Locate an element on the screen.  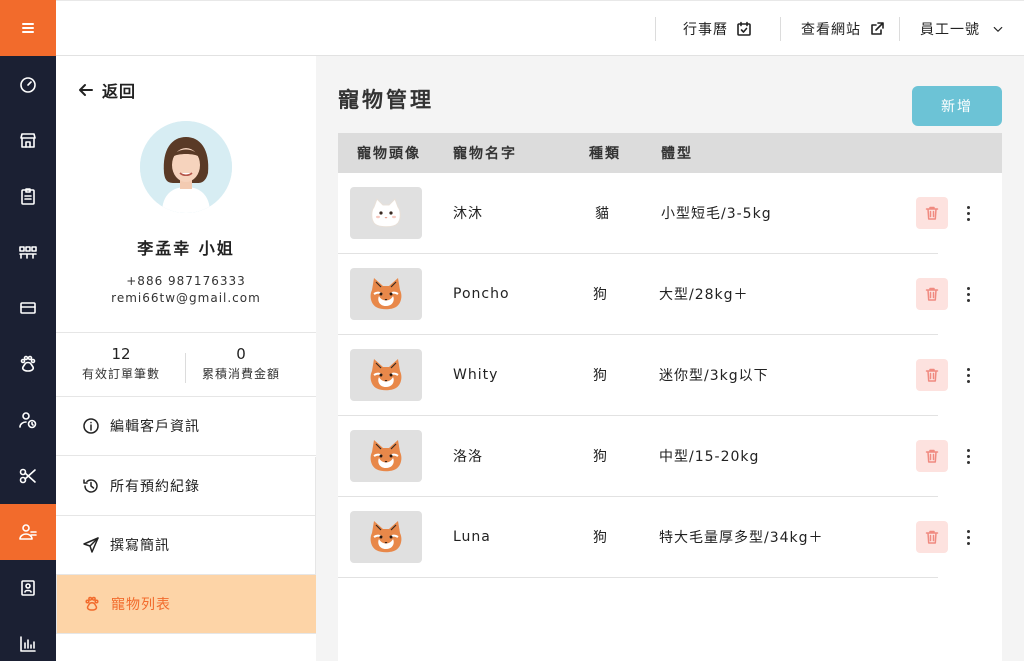
table-row: Whity 狗 迷你型/3kg以下 is located at coordinates (654, 375).